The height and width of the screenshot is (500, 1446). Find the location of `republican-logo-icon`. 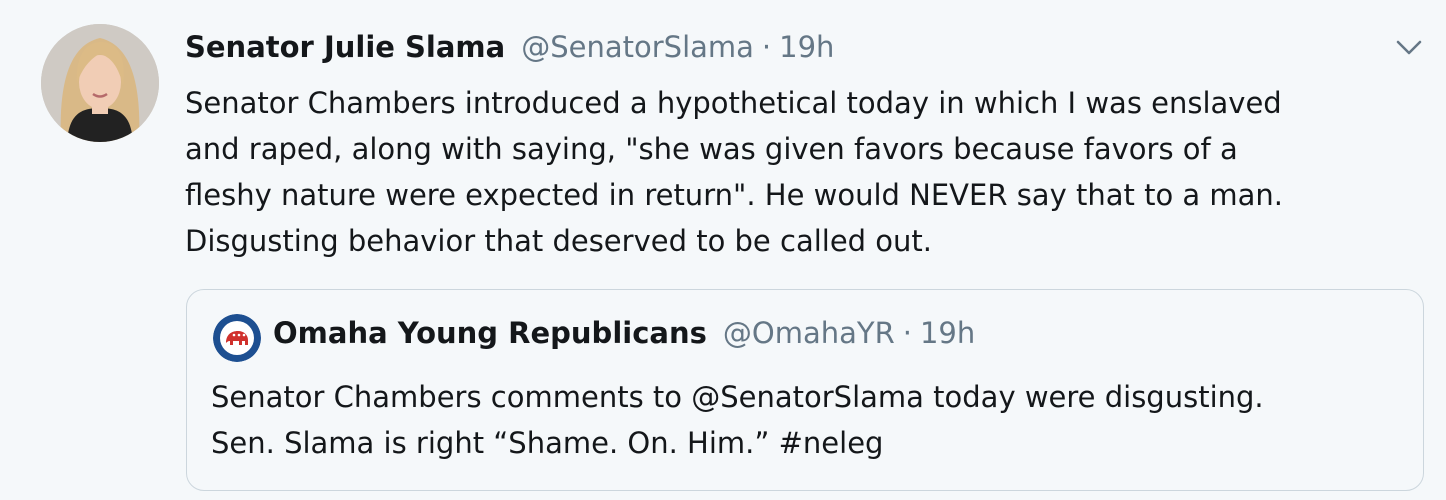

republican-logo-icon is located at coordinates (237, 338).